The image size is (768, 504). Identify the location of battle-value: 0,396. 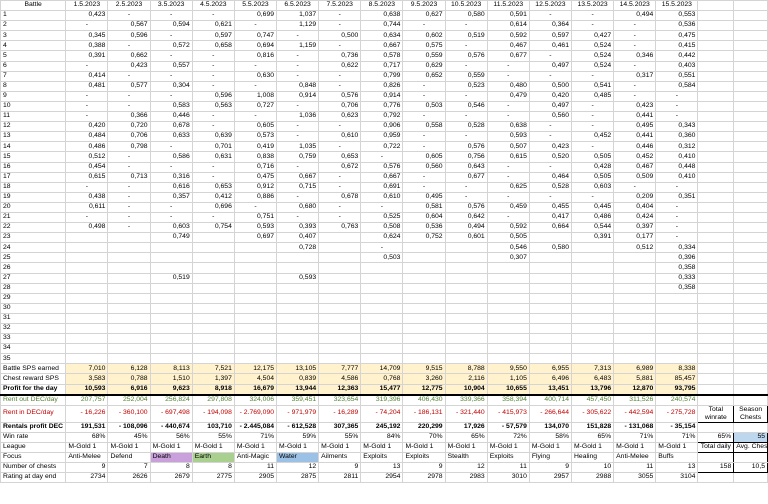
(677, 258).